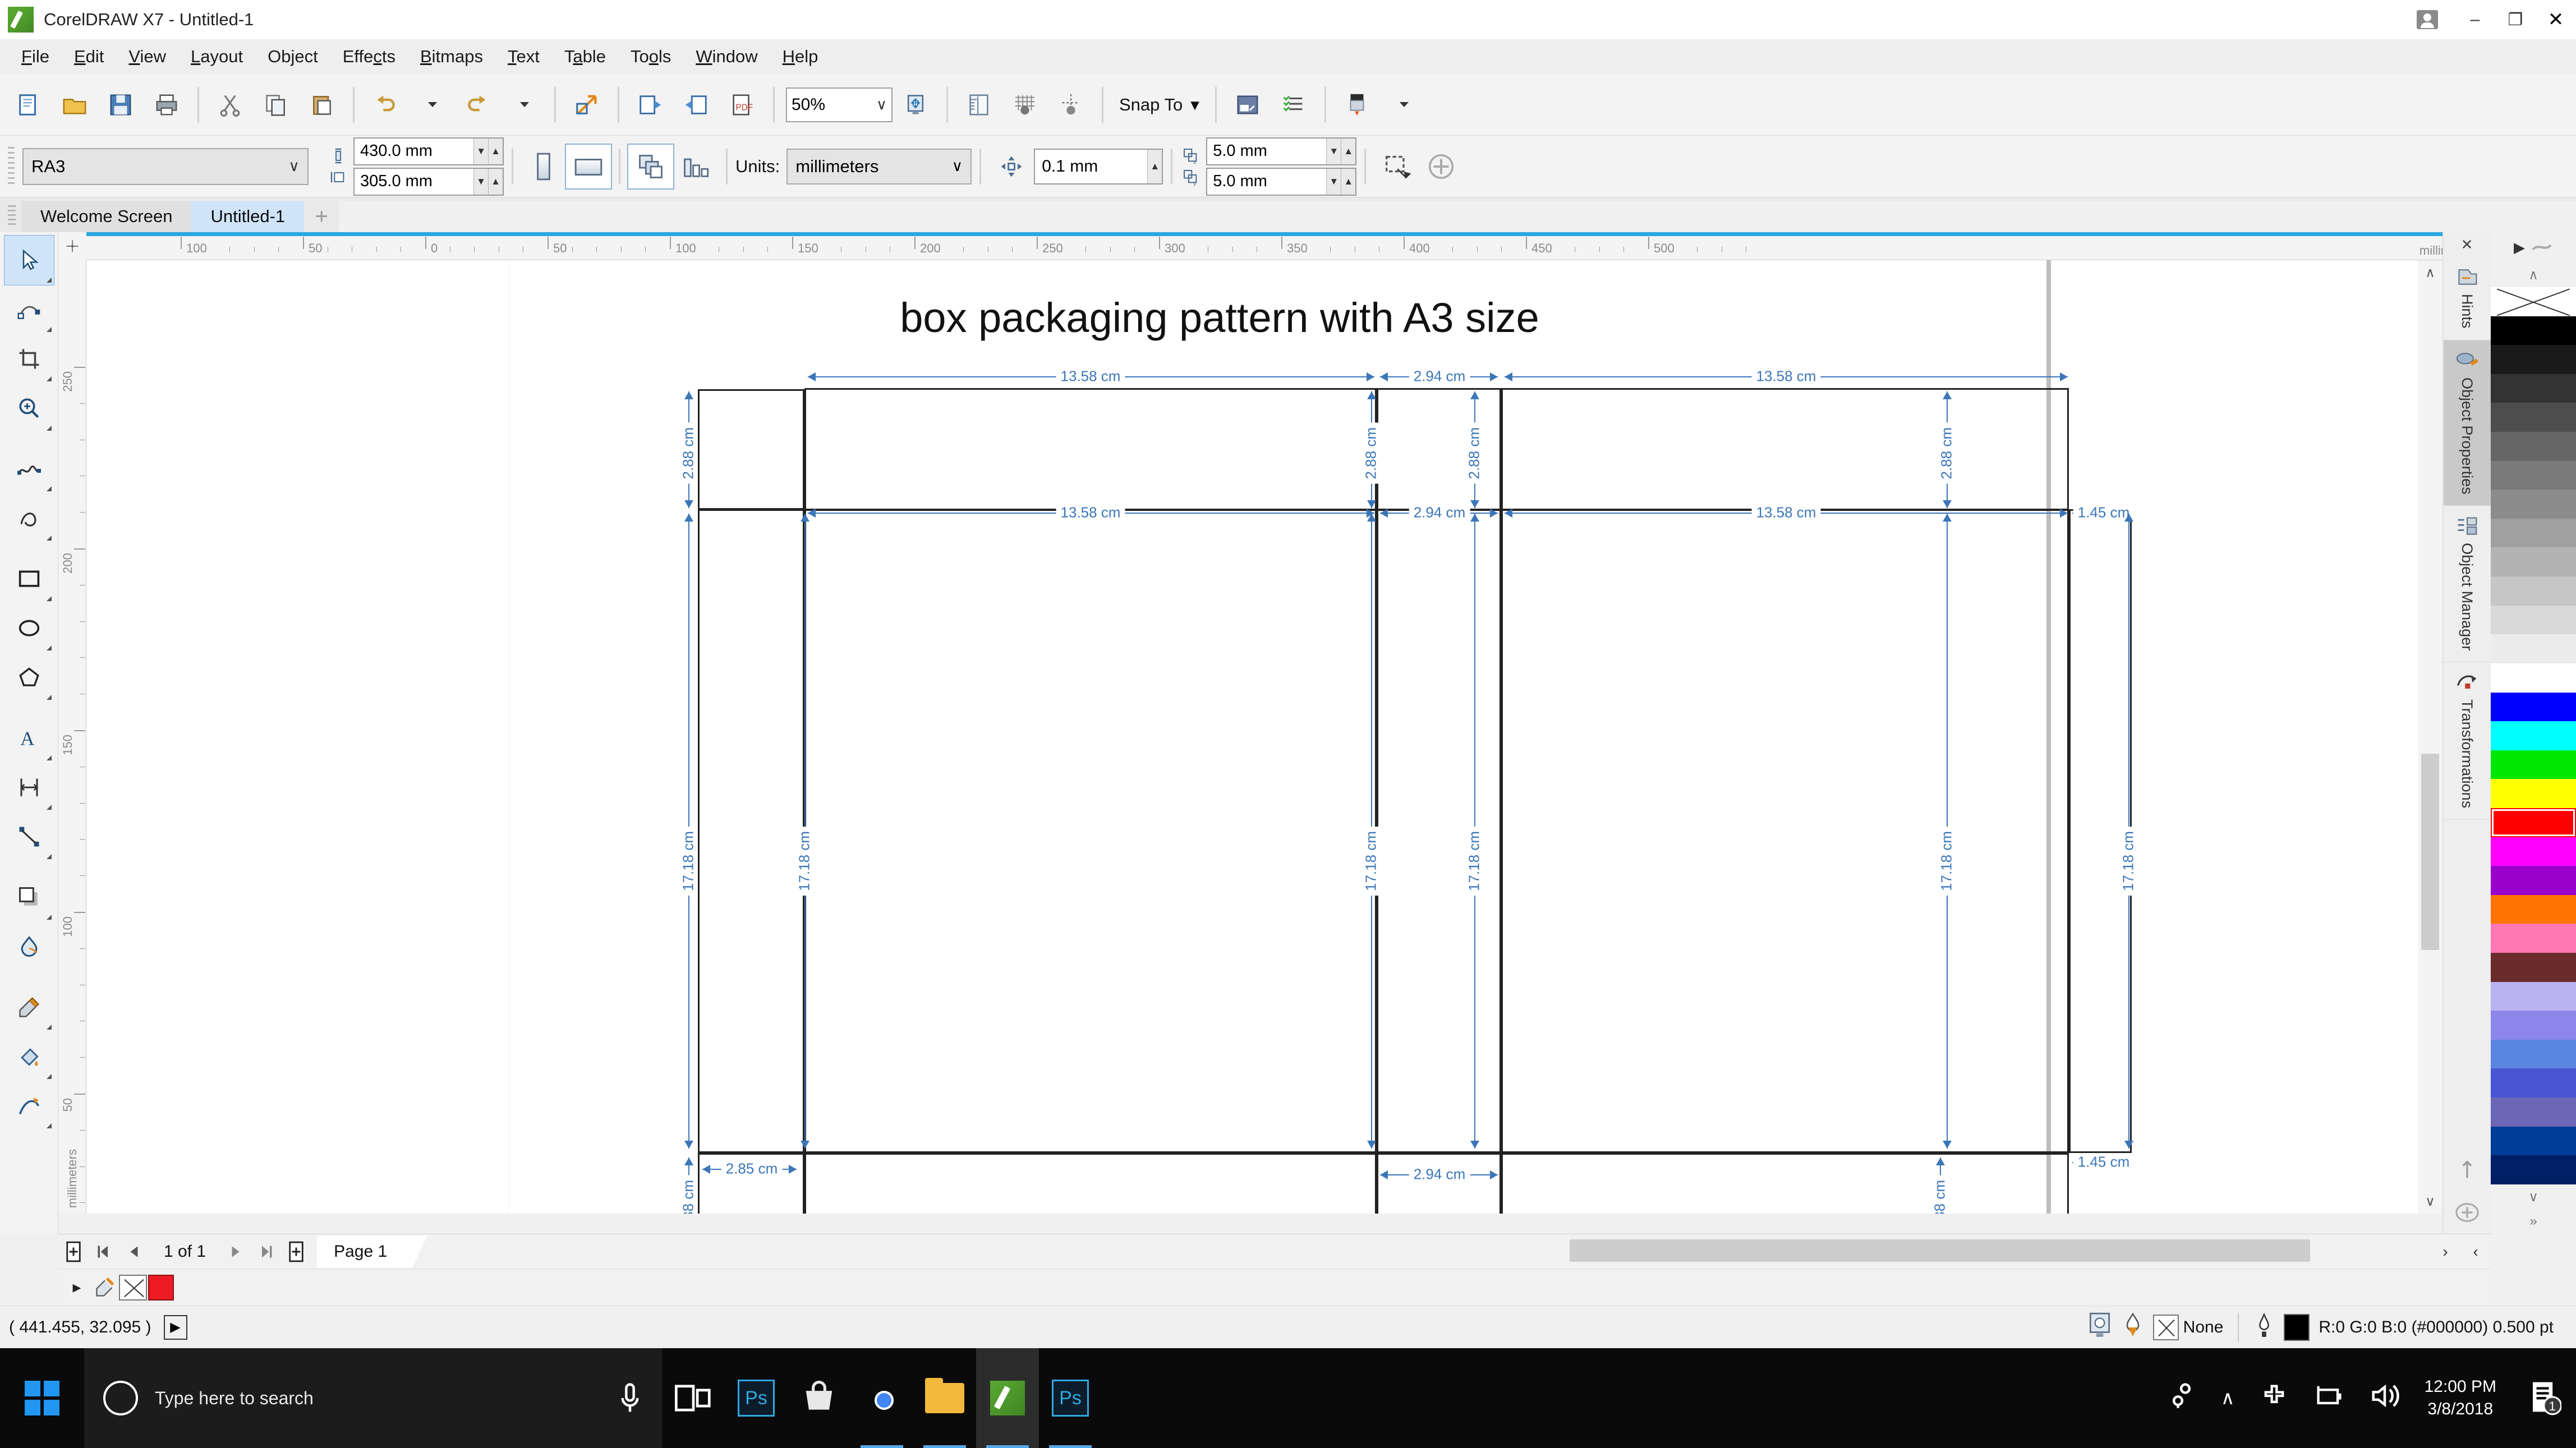  I want to click on palette-swatches, so click(2533, 735).